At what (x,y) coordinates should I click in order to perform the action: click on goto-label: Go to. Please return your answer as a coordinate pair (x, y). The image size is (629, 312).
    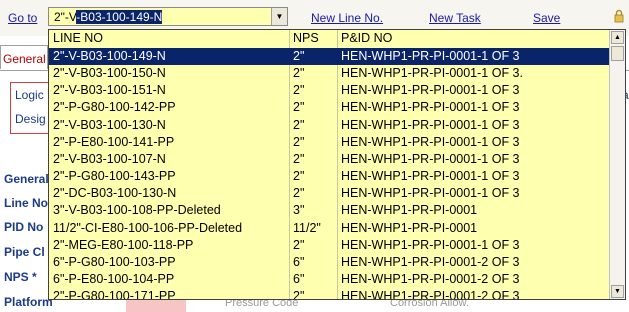
    Looking at the image, I should click on (22, 18).